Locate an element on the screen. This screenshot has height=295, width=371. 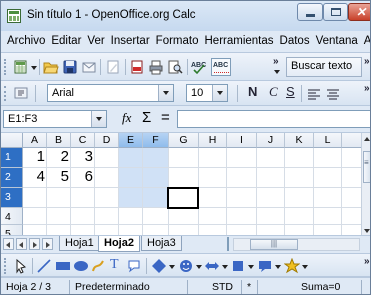
row-header-1: 1 is located at coordinates (12, 158).